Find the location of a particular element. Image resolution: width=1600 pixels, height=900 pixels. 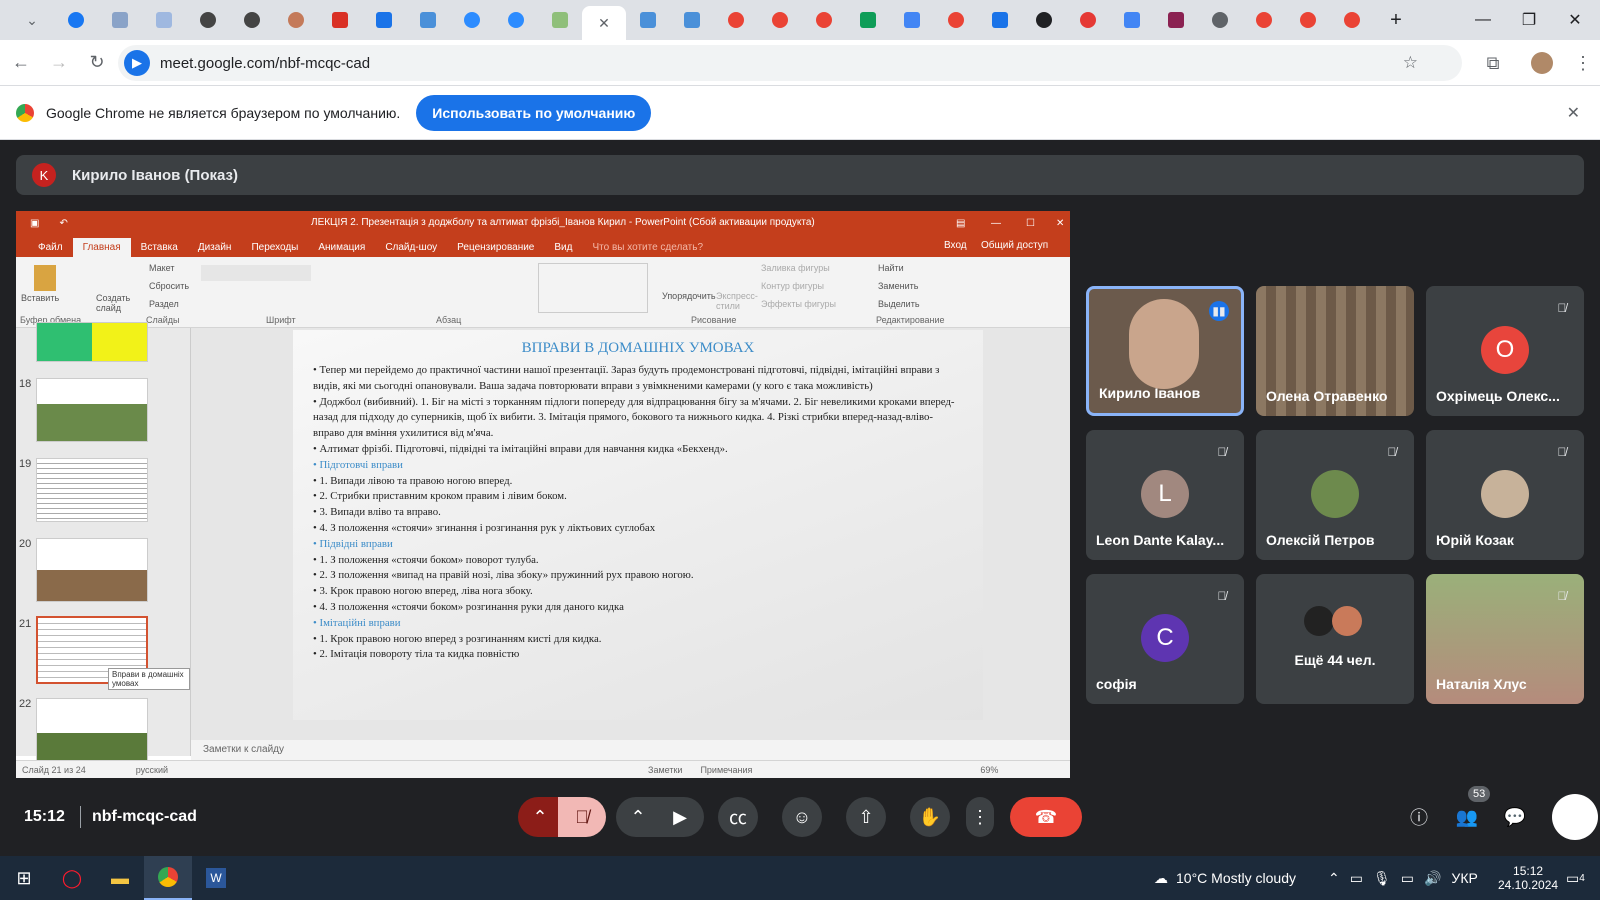

mic-off-button: 🎙̸ is located at coordinates (582, 817).